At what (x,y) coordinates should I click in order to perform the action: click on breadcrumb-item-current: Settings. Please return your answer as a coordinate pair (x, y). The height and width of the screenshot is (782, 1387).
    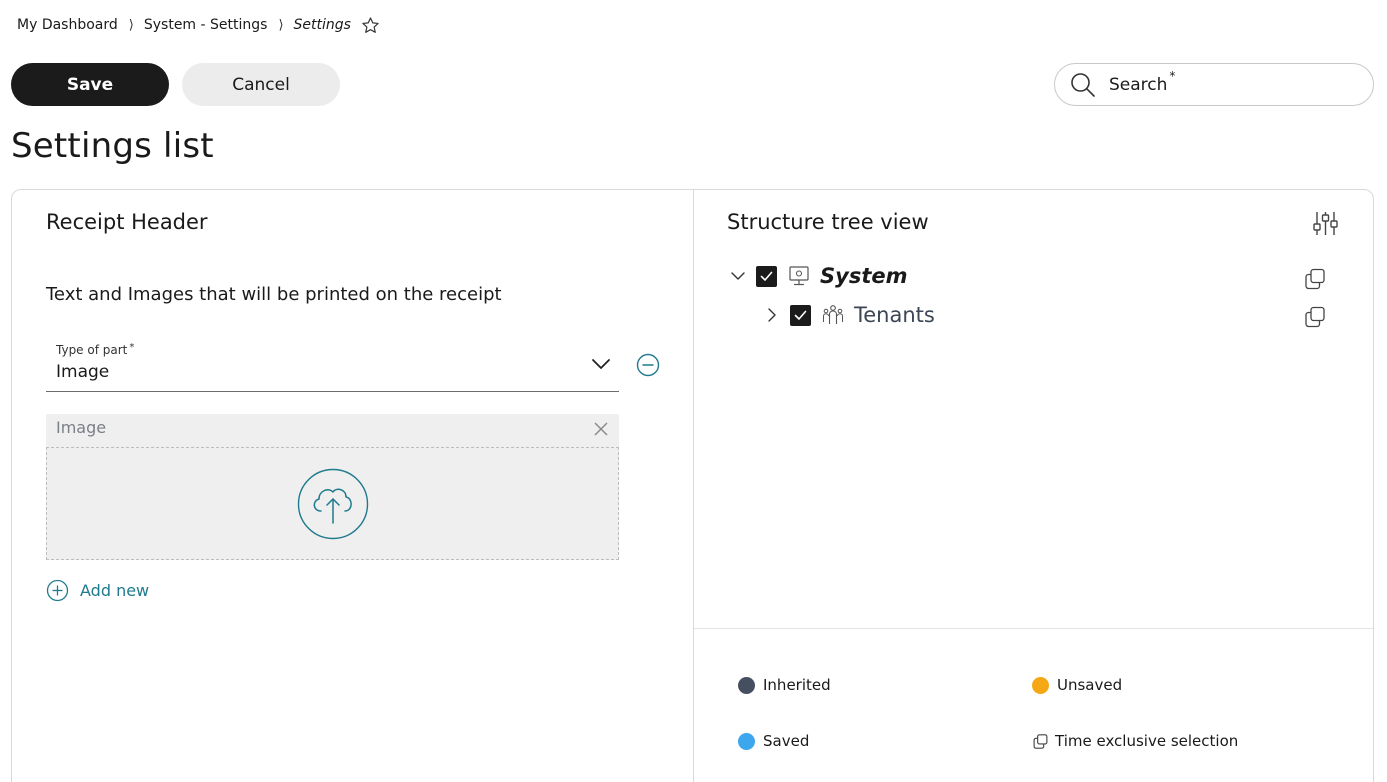
    Looking at the image, I should click on (322, 25).